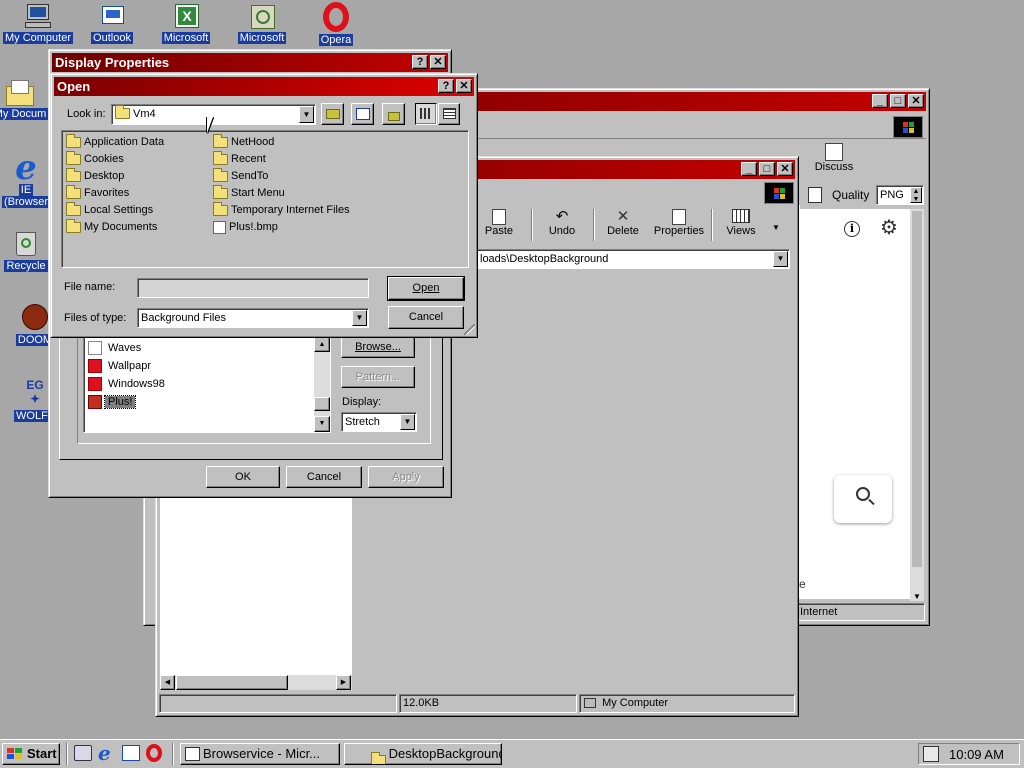  Describe the element at coordinates (976, 754) in the screenshot. I see `clock: 10:09 AM` at that location.